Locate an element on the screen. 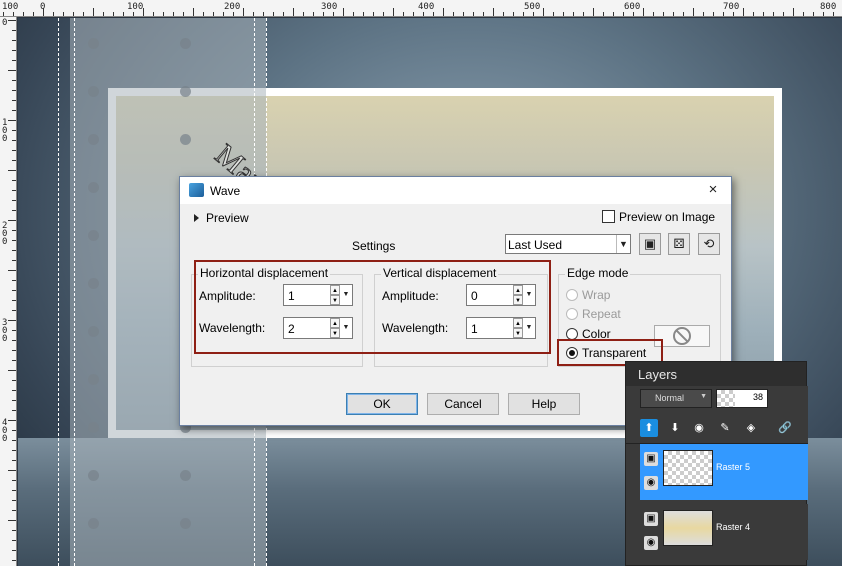 The width and height of the screenshot is (842, 566). blend-mode-value: Normal is located at coordinates (670, 398).